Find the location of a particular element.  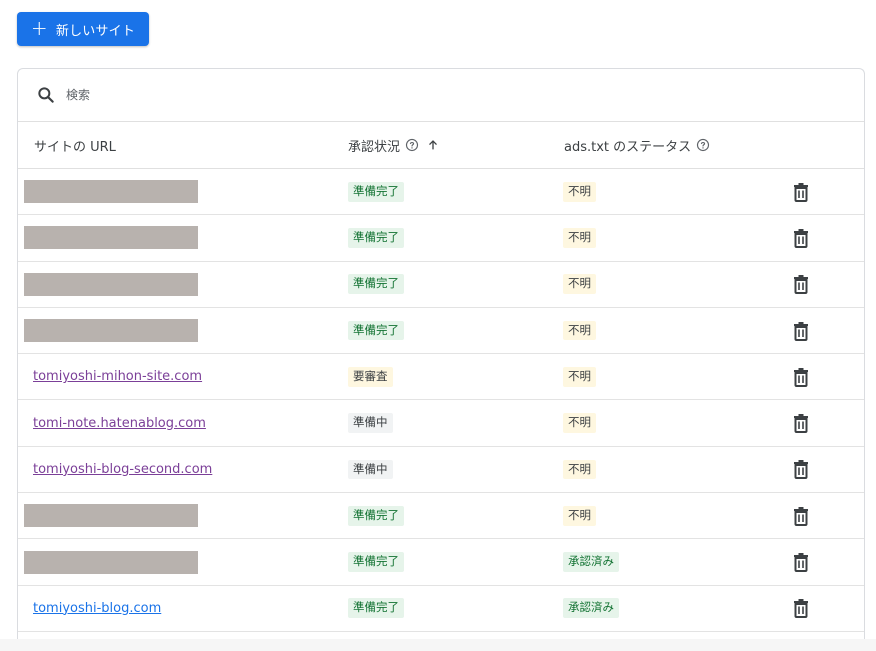

url-cell: tomi-note.hatenablog.com is located at coordinates (119, 422).